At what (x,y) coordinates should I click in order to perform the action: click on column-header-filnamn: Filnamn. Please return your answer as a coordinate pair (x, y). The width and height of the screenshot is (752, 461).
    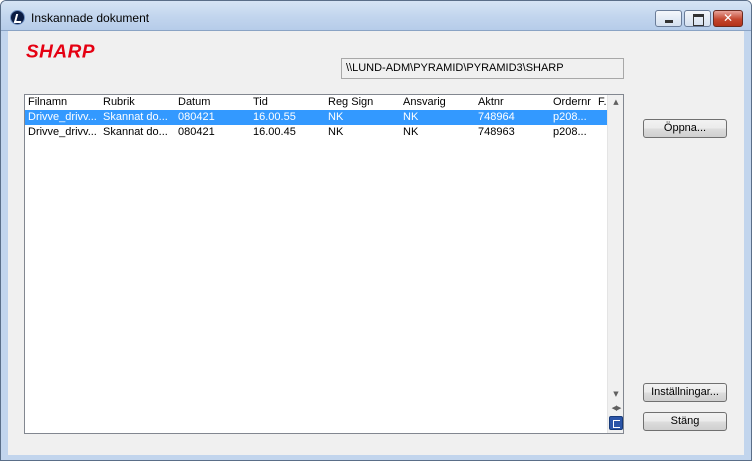
    Looking at the image, I should click on (62, 102).